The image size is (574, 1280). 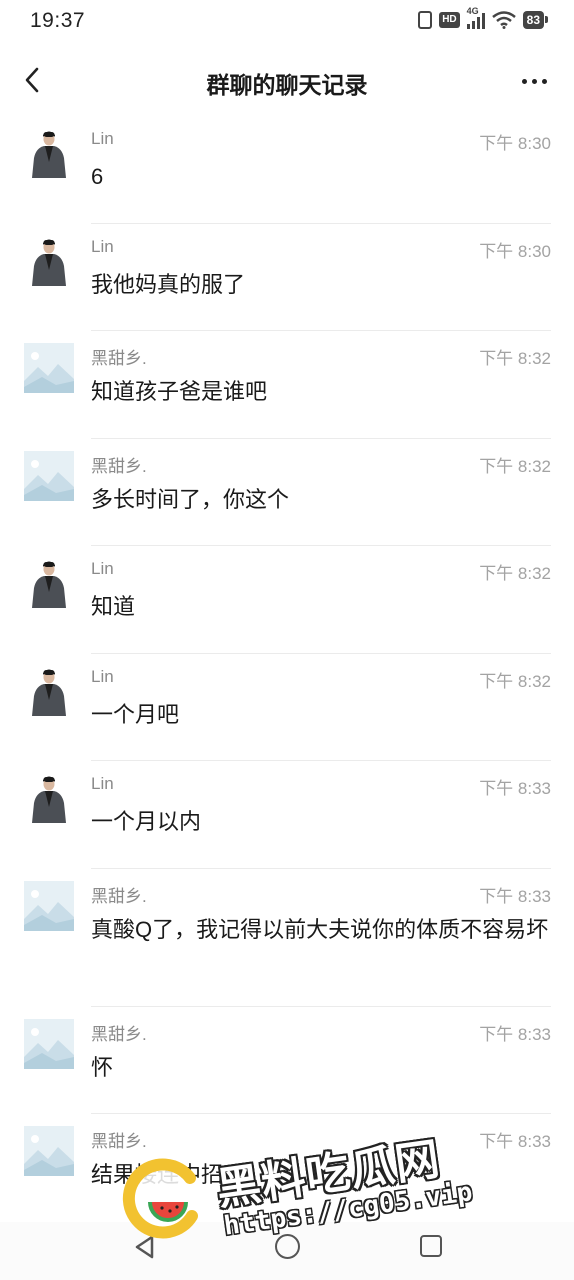 What do you see at coordinates (113, 606) in the screenshot?
I see `message-text: 知道` at bounding box center [113, 606].